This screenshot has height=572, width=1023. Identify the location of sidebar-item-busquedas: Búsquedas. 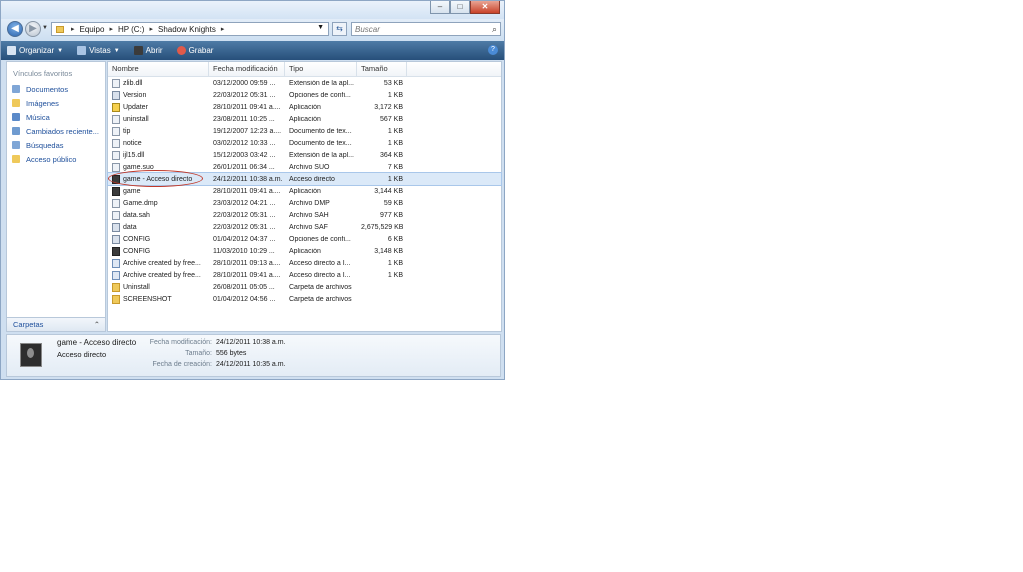
(56, 145).